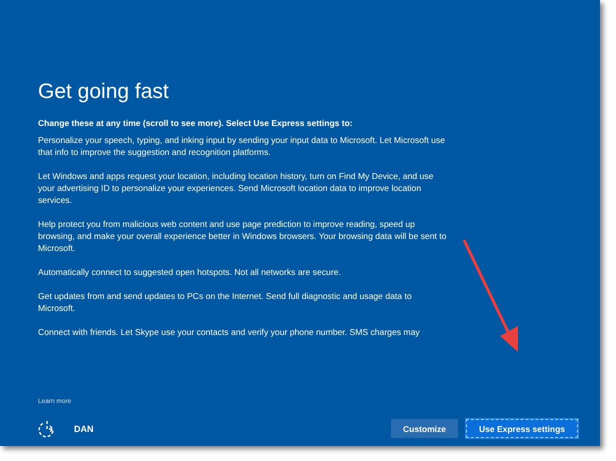 Image resolution: width=616 pixels, height=461 pixels. Describe the element at coordinates (243, 236) in the screenshot. I see `settings-paragraph: Help protect you from malicious web content and use page prediction to improve reading, speed up browsing, and make your overall experience better in Windows browsers. Your browsing data will be sent to Microsoft.` at that location.